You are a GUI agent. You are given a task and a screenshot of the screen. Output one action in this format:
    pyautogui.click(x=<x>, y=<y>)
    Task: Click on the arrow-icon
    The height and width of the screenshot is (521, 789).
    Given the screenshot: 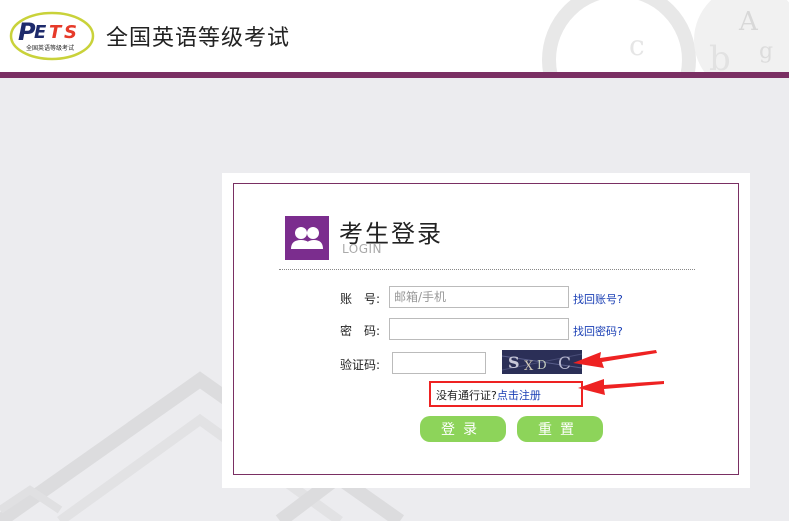 What is the action you would take?
    pyautogui.click(x=618, y=372)
    